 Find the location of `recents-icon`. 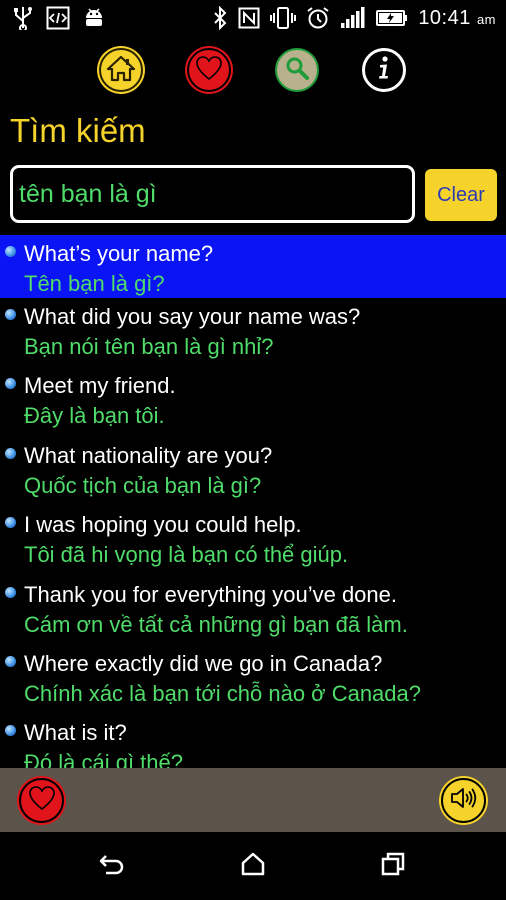

recents-icon is located at coordinates (393, 866).